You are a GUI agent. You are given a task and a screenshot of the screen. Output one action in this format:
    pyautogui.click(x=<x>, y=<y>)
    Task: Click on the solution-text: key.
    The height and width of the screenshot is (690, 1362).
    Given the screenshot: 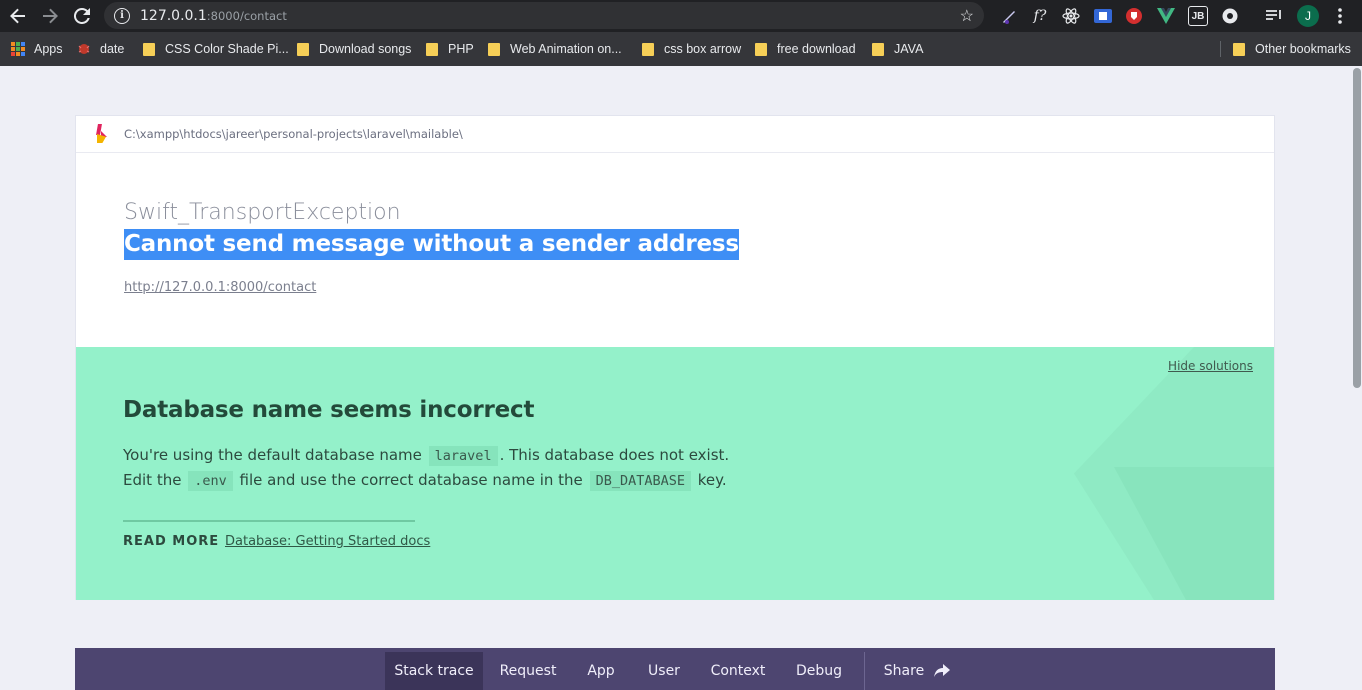 What is the action you would take?
    pyautogui.click(x=712, y=480)
    